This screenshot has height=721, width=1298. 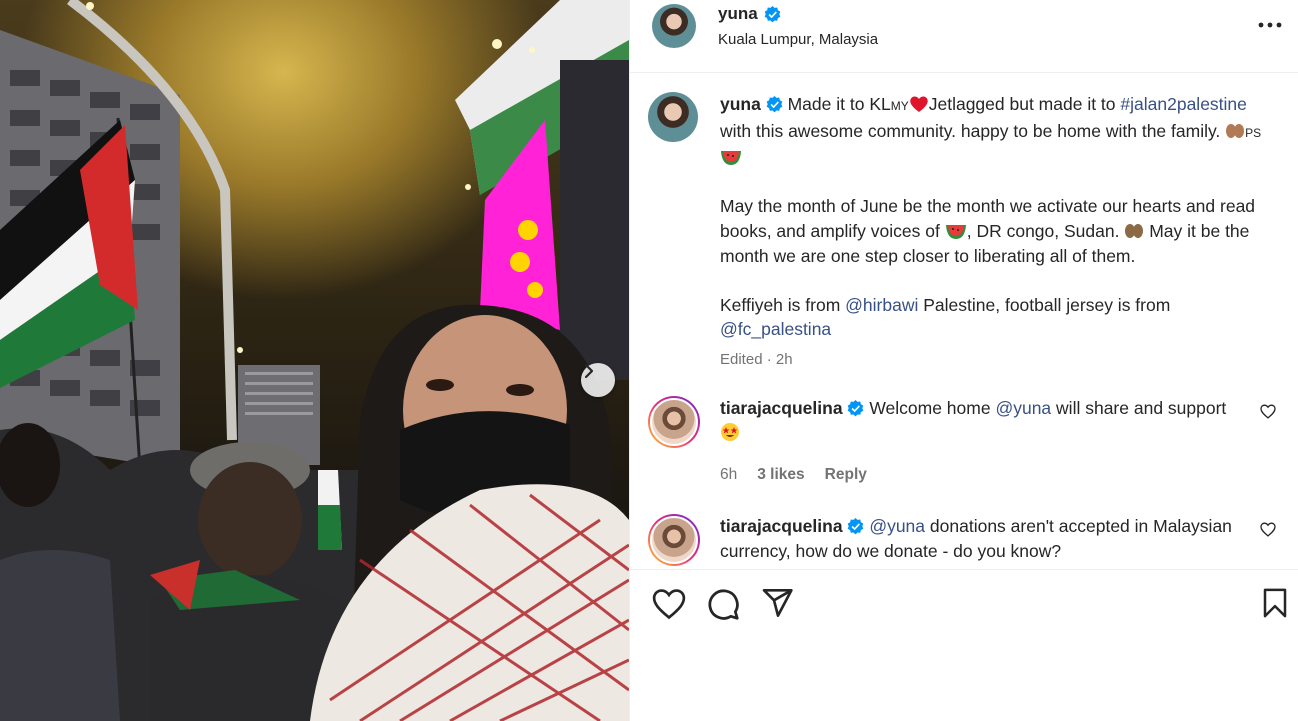 I want to click on caption-meta: Edited · 2h, so click(x=756, y=359).